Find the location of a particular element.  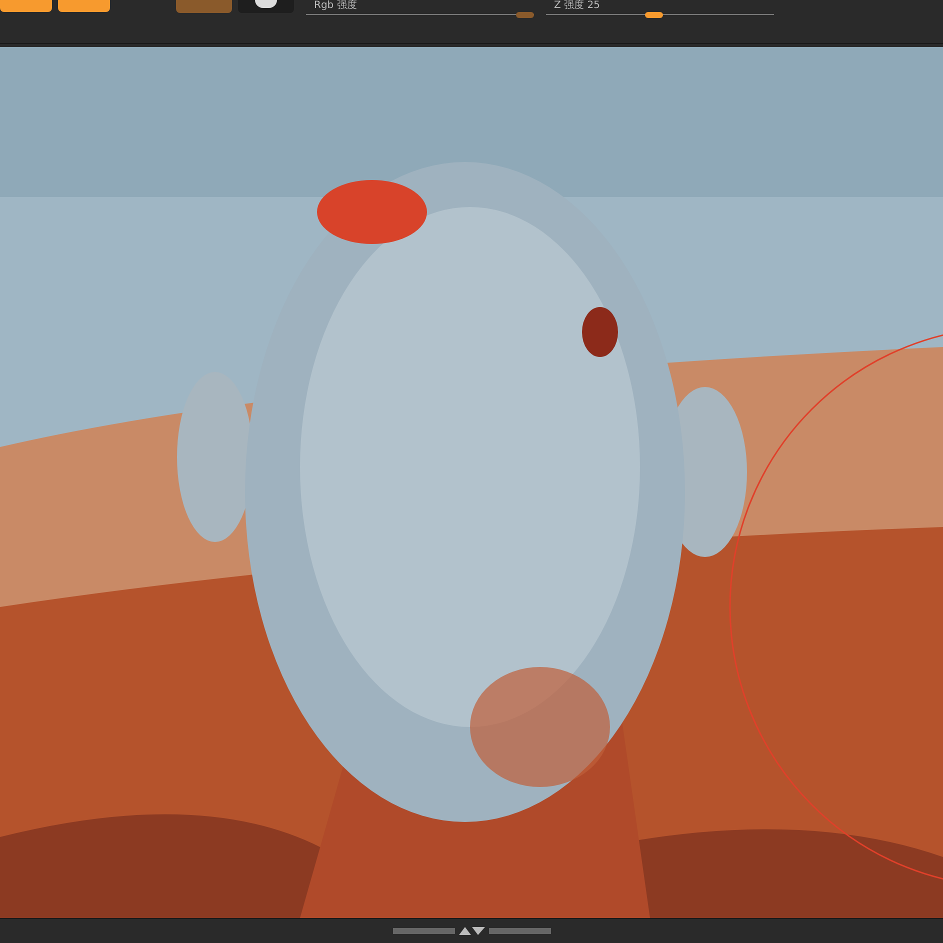

up-down-arrows-icon is located at coordinates (471, 931).